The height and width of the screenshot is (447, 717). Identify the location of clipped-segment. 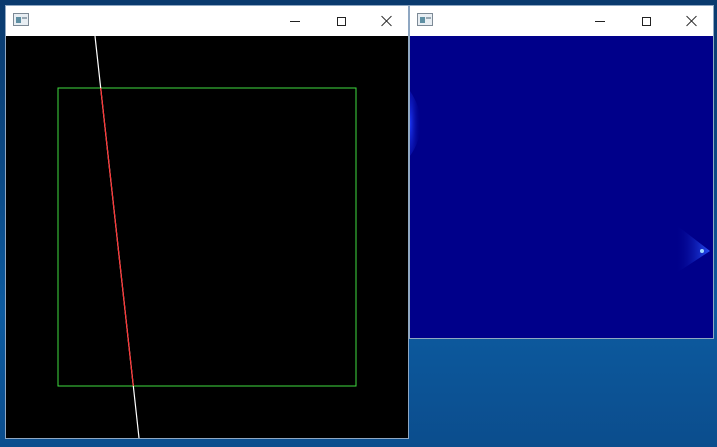
(117, 237).